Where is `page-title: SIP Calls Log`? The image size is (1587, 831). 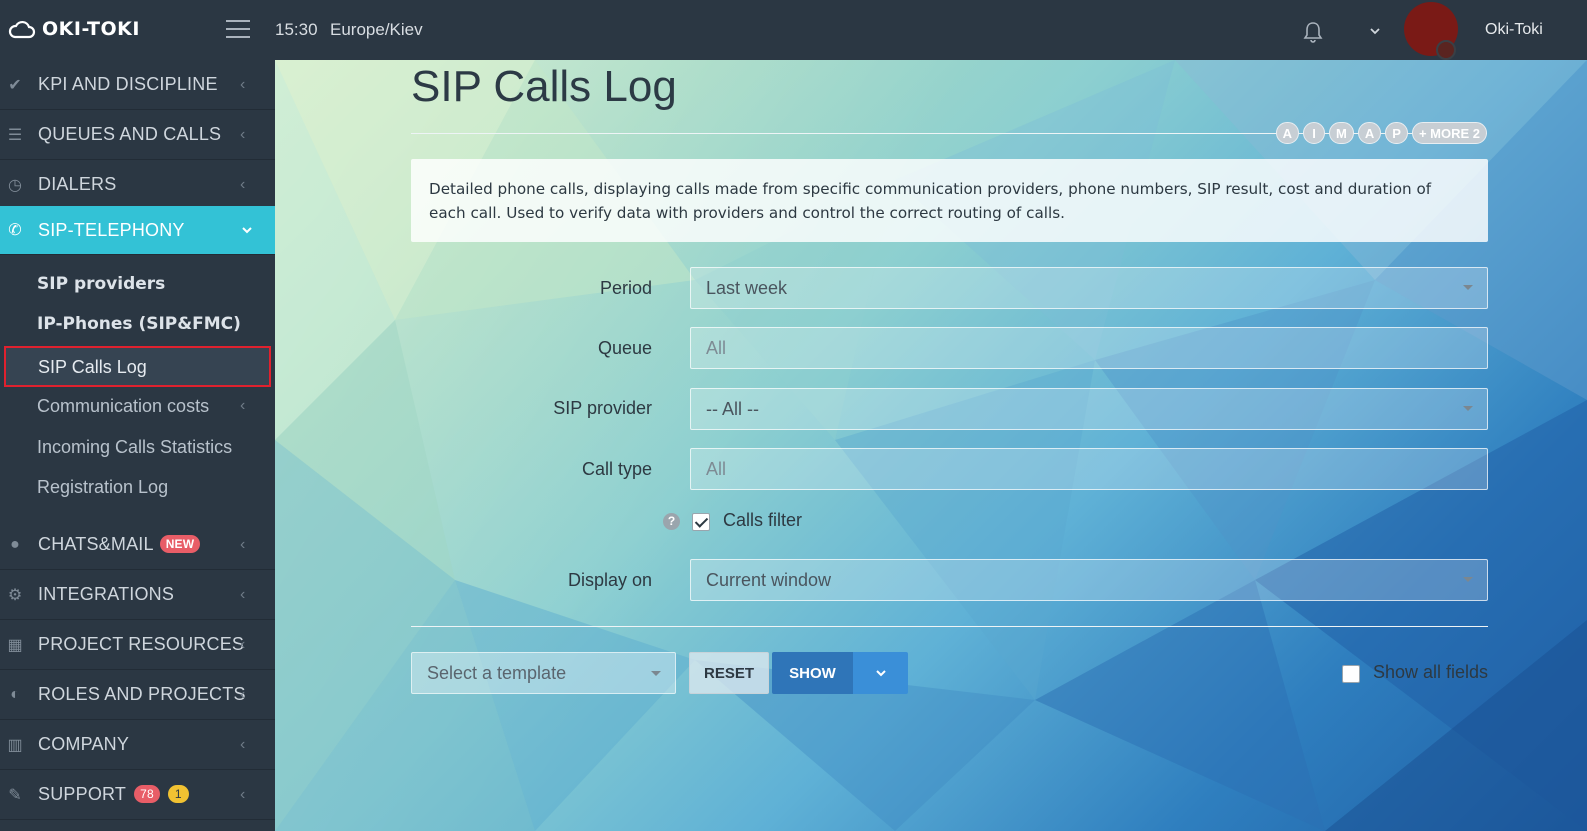 page-title: SIP Calls Log is located at coordinates (544, 86).